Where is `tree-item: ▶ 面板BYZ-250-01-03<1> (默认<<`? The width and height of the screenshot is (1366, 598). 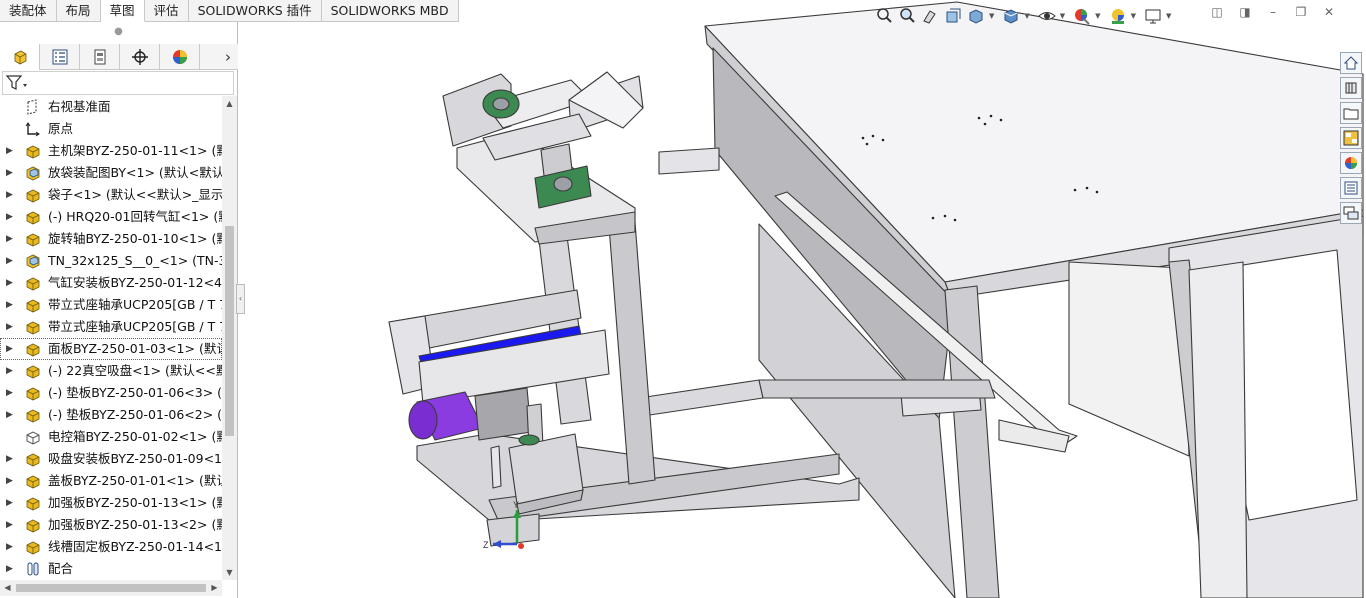 tree-item: ▶ 面板BYZ-250-01-03<1> (默认<< is located at coordinates (111, 349).